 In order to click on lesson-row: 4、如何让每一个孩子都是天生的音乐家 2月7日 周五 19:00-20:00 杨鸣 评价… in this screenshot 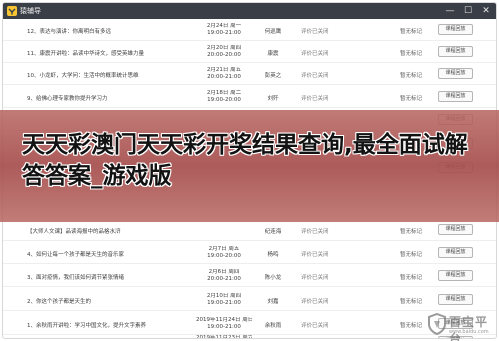, I will do `click(249, 253)`.